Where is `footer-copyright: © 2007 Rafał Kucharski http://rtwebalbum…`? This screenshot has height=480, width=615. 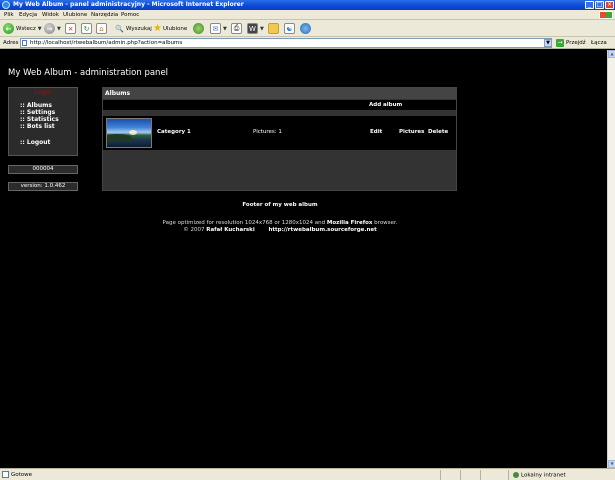
footer-copyright: © 2007 Rafał Kucharski http://rtwebalbum… is located at coordinates (280, 230).